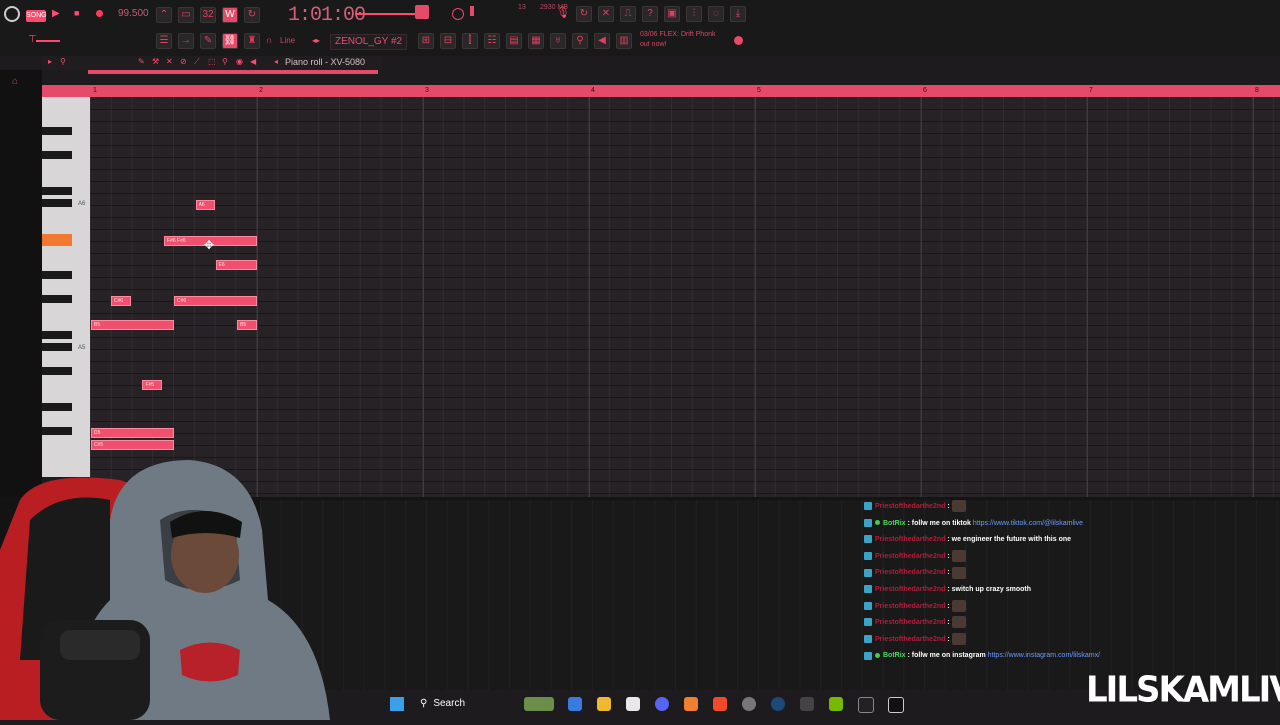 The height and width of the screenshot is (725, 1280). Describe the element at coordinates (230, 15) in the screenshot. I see `step-edit-icon: W` at that location.